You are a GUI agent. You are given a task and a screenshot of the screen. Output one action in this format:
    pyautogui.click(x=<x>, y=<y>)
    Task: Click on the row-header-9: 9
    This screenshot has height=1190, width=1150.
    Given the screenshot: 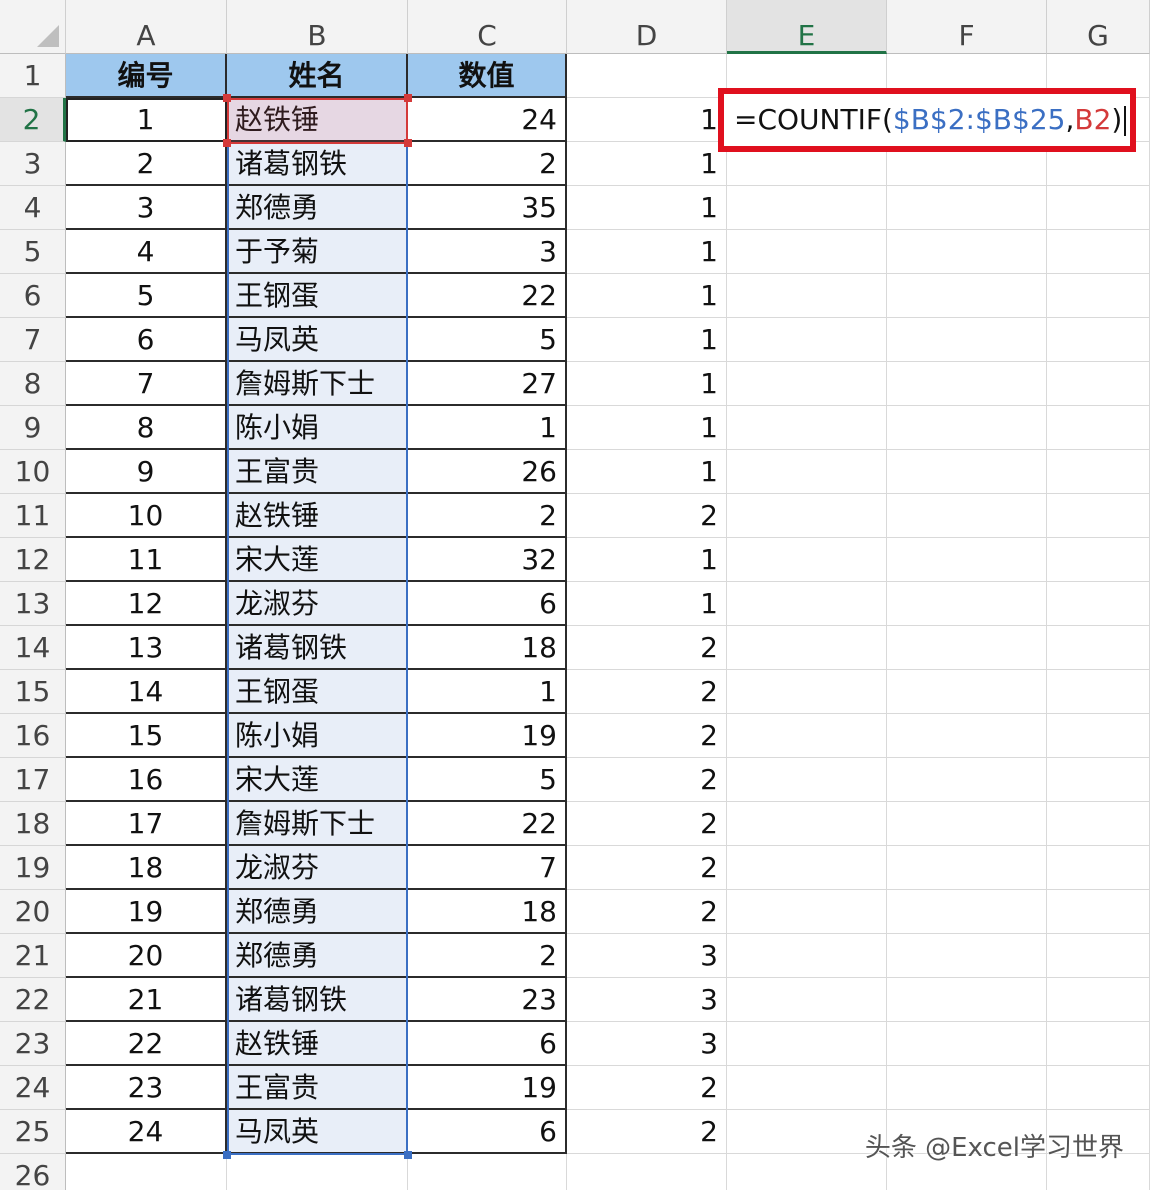 What is the action you would take?
    pyautogui.click(x=33, y=428)
    